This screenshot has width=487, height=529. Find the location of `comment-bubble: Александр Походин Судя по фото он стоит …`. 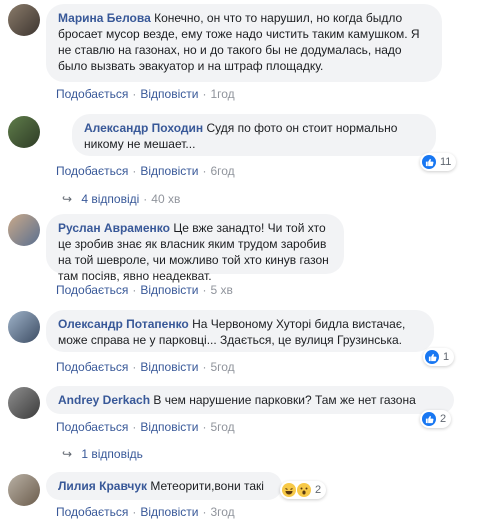

comment-bubble: Александр Походин Судя по фото он стоит … is located at coordinates (254, 135).